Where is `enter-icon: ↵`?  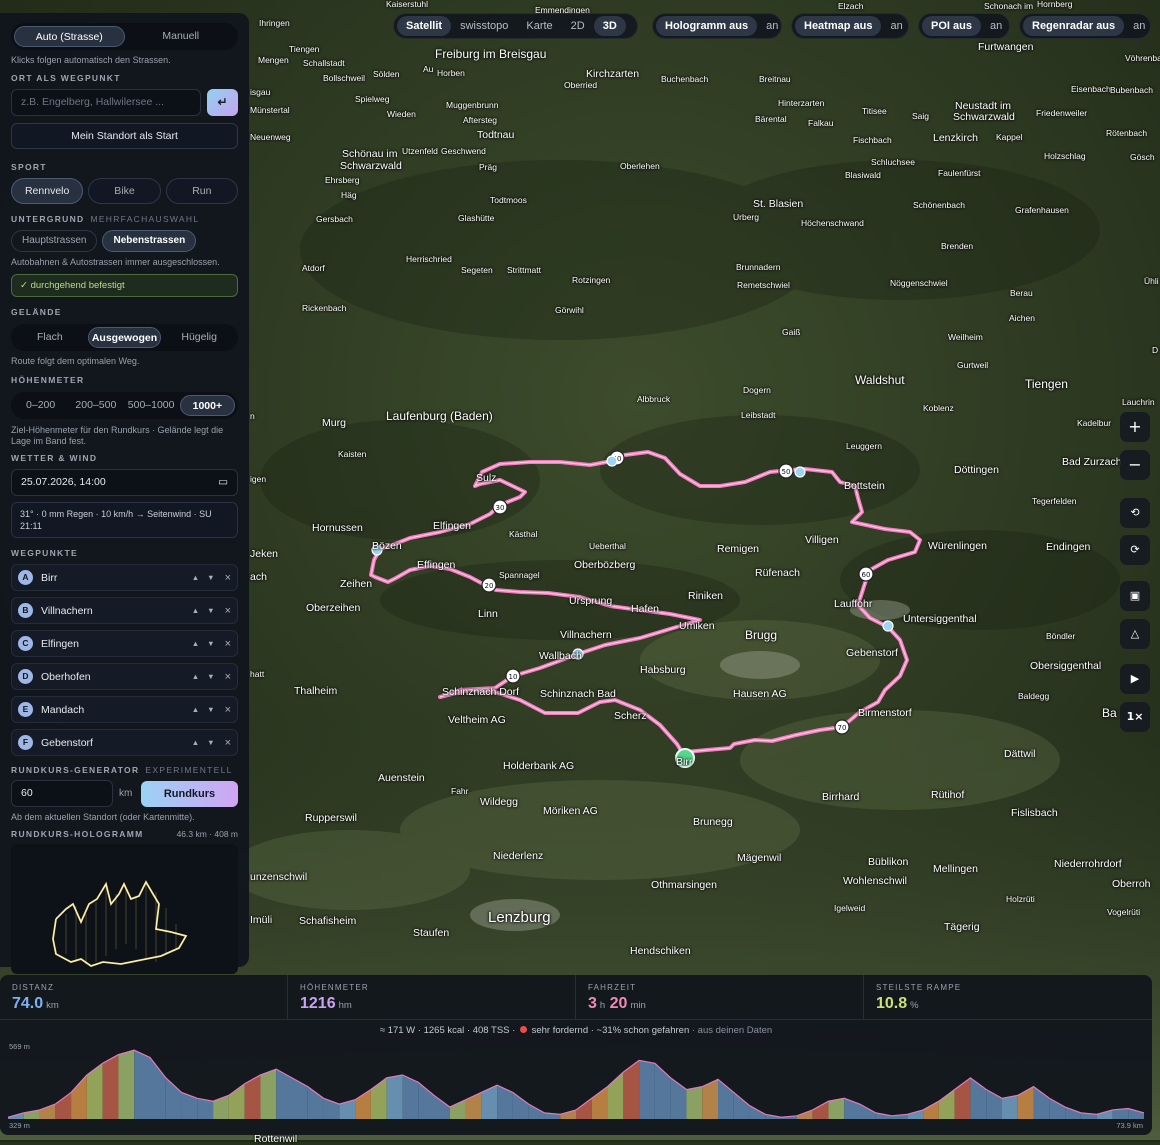
enter-icon: ↵ is located at coordinates (222, 102).